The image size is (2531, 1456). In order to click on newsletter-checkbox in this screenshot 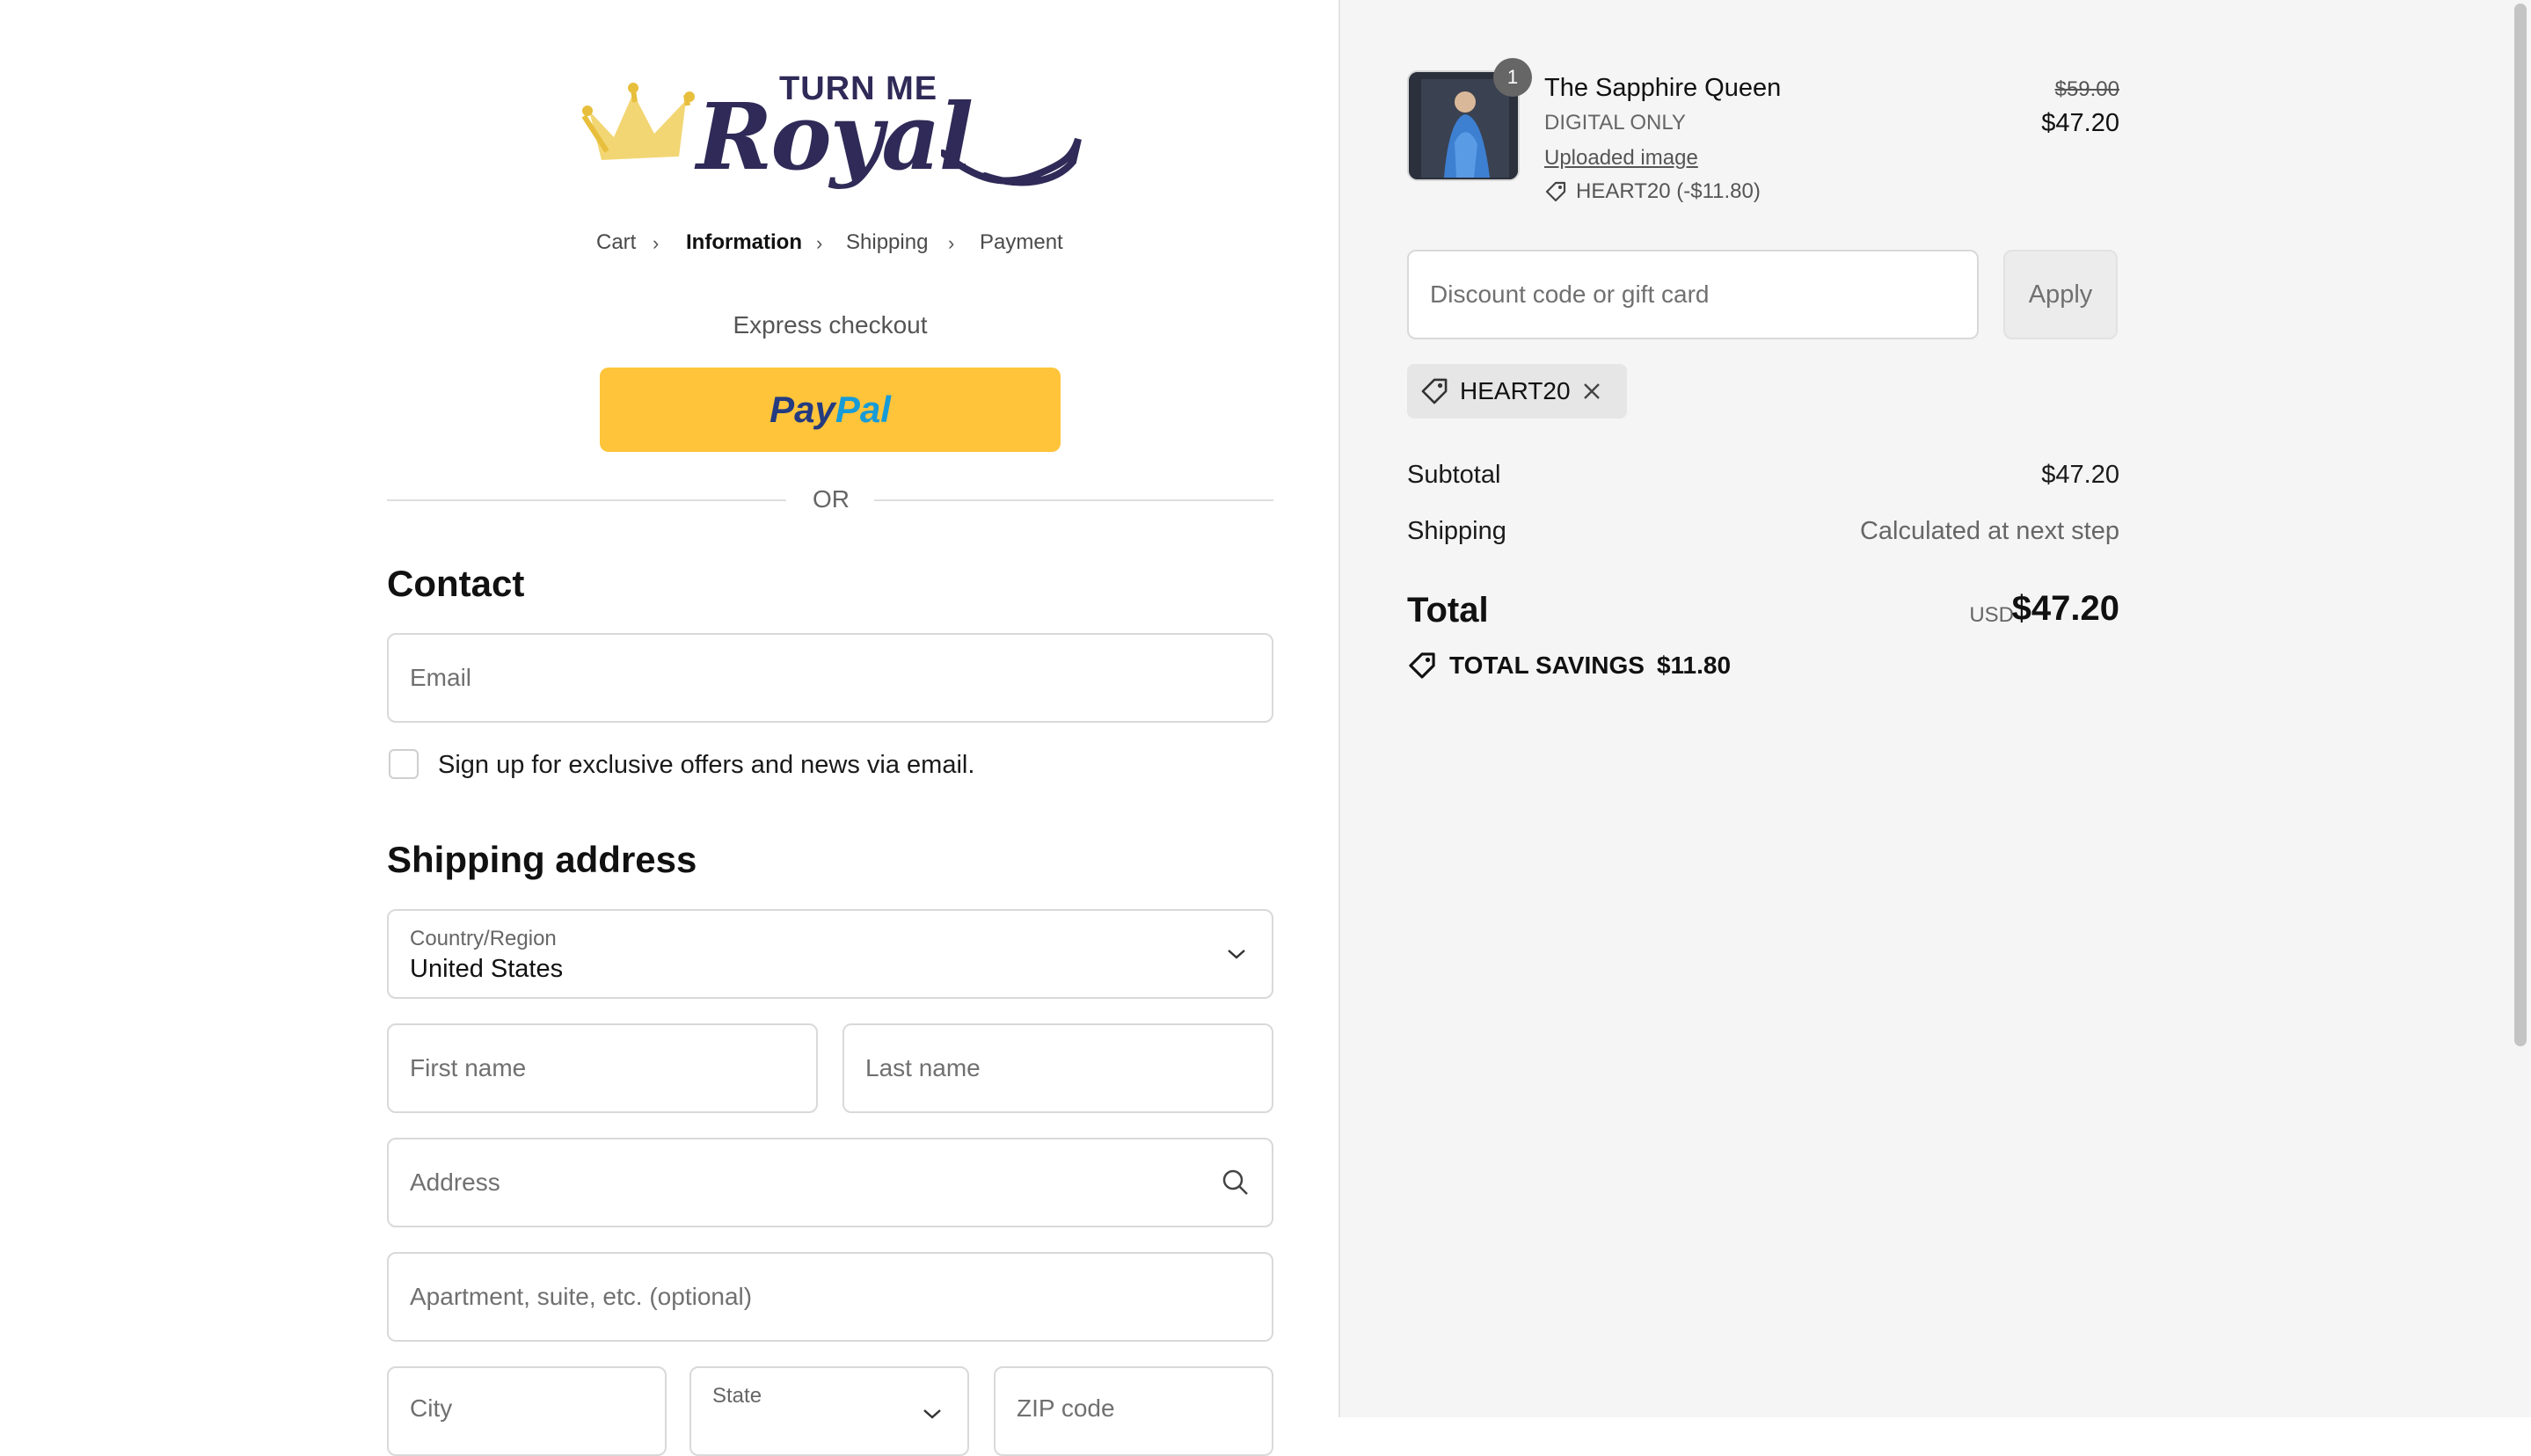, I will do `click(404, 764)`.